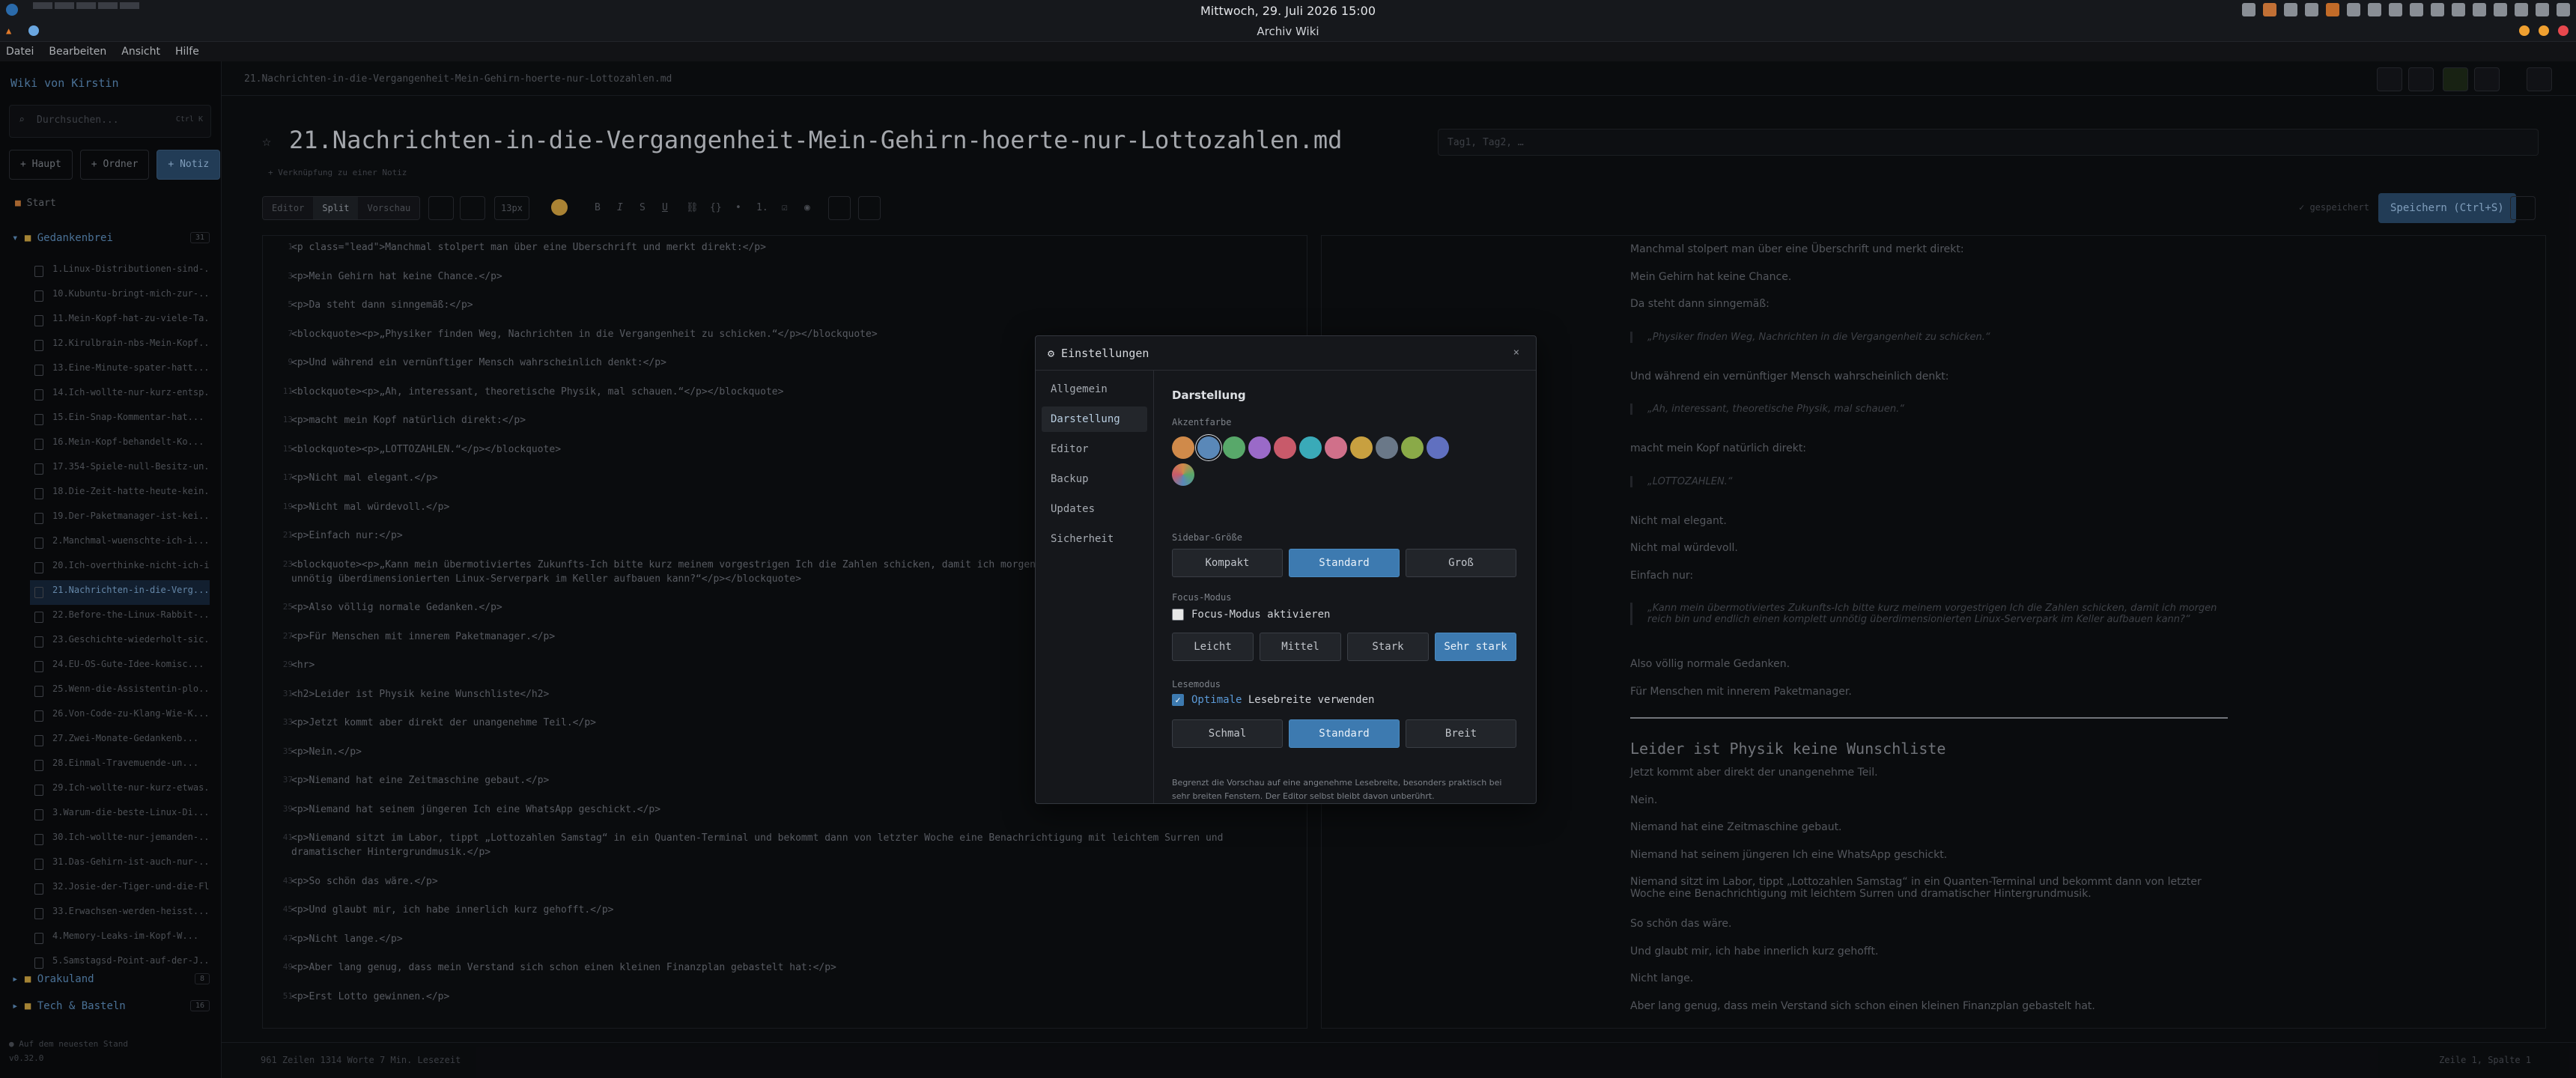 Image resolution: width=2576 pixels, height=1078 pixels. Describe the element at coordinates (2395, 9) in the screenshot. I see `tray-media-icon` at that location.